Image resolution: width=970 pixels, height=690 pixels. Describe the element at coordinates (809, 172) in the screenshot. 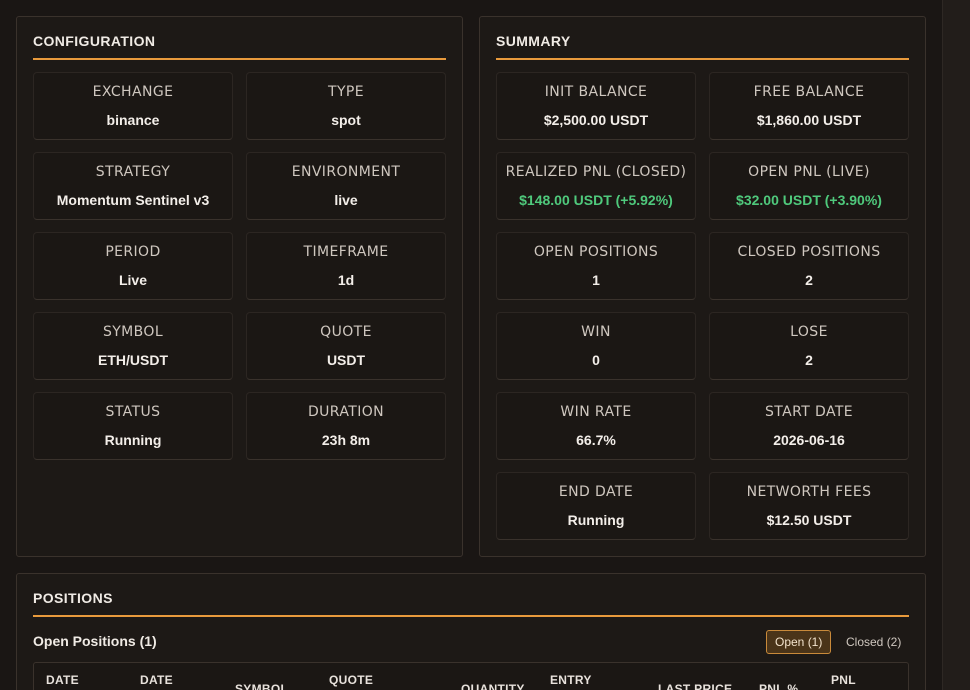

I see `card-label: OPEN PNL (LIVE)` at that location.